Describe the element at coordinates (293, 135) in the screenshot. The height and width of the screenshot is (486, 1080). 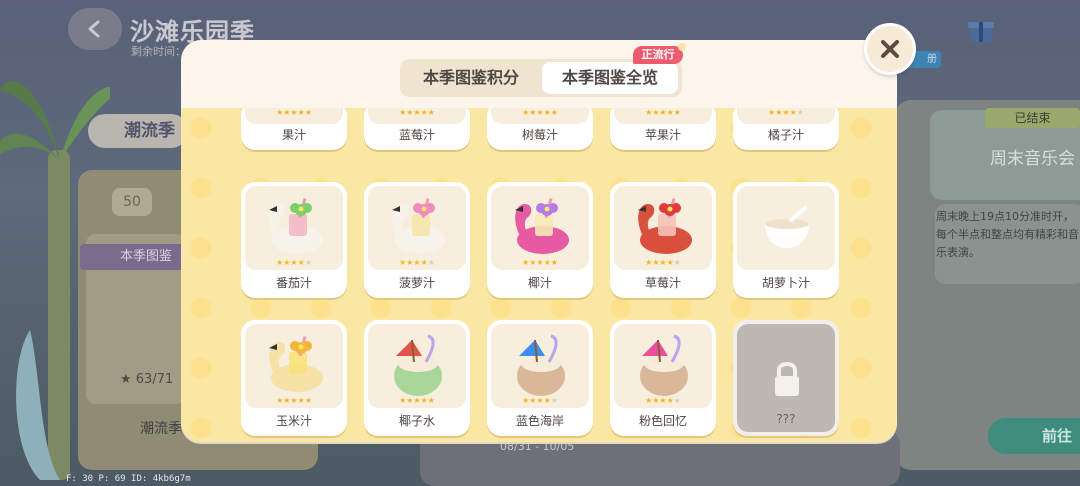
I see `card-name: 果汁` at that location.